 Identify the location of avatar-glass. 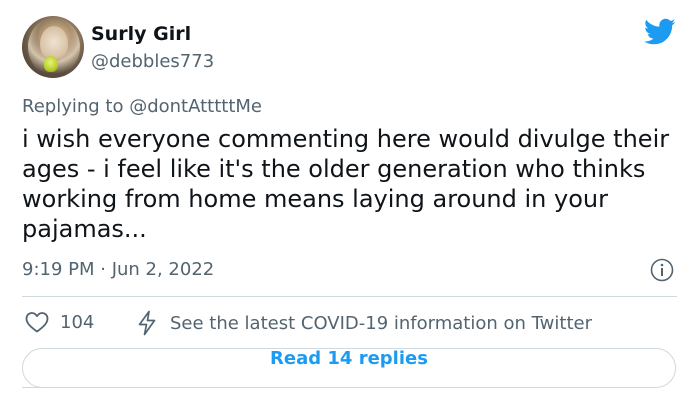
(51, 64).